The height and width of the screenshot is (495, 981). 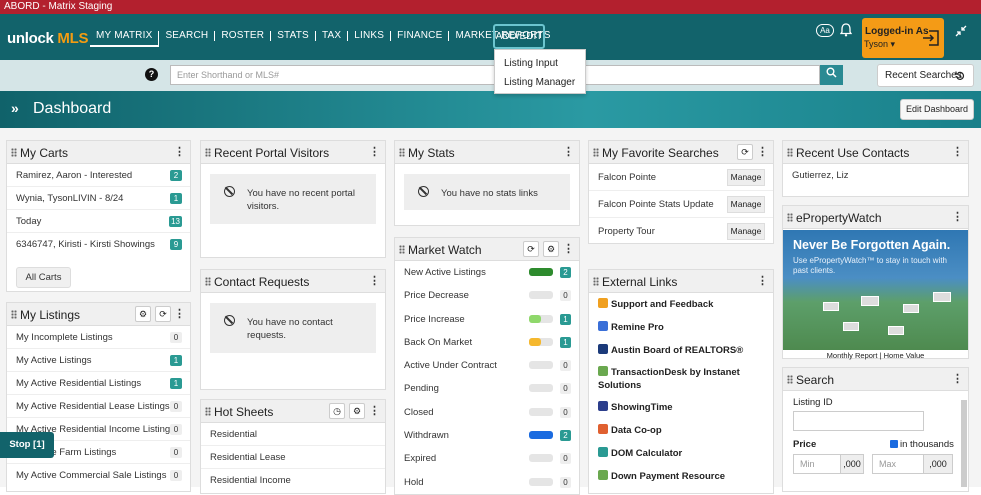 I want to click on shrink-icon, so click(x=961, y=32).